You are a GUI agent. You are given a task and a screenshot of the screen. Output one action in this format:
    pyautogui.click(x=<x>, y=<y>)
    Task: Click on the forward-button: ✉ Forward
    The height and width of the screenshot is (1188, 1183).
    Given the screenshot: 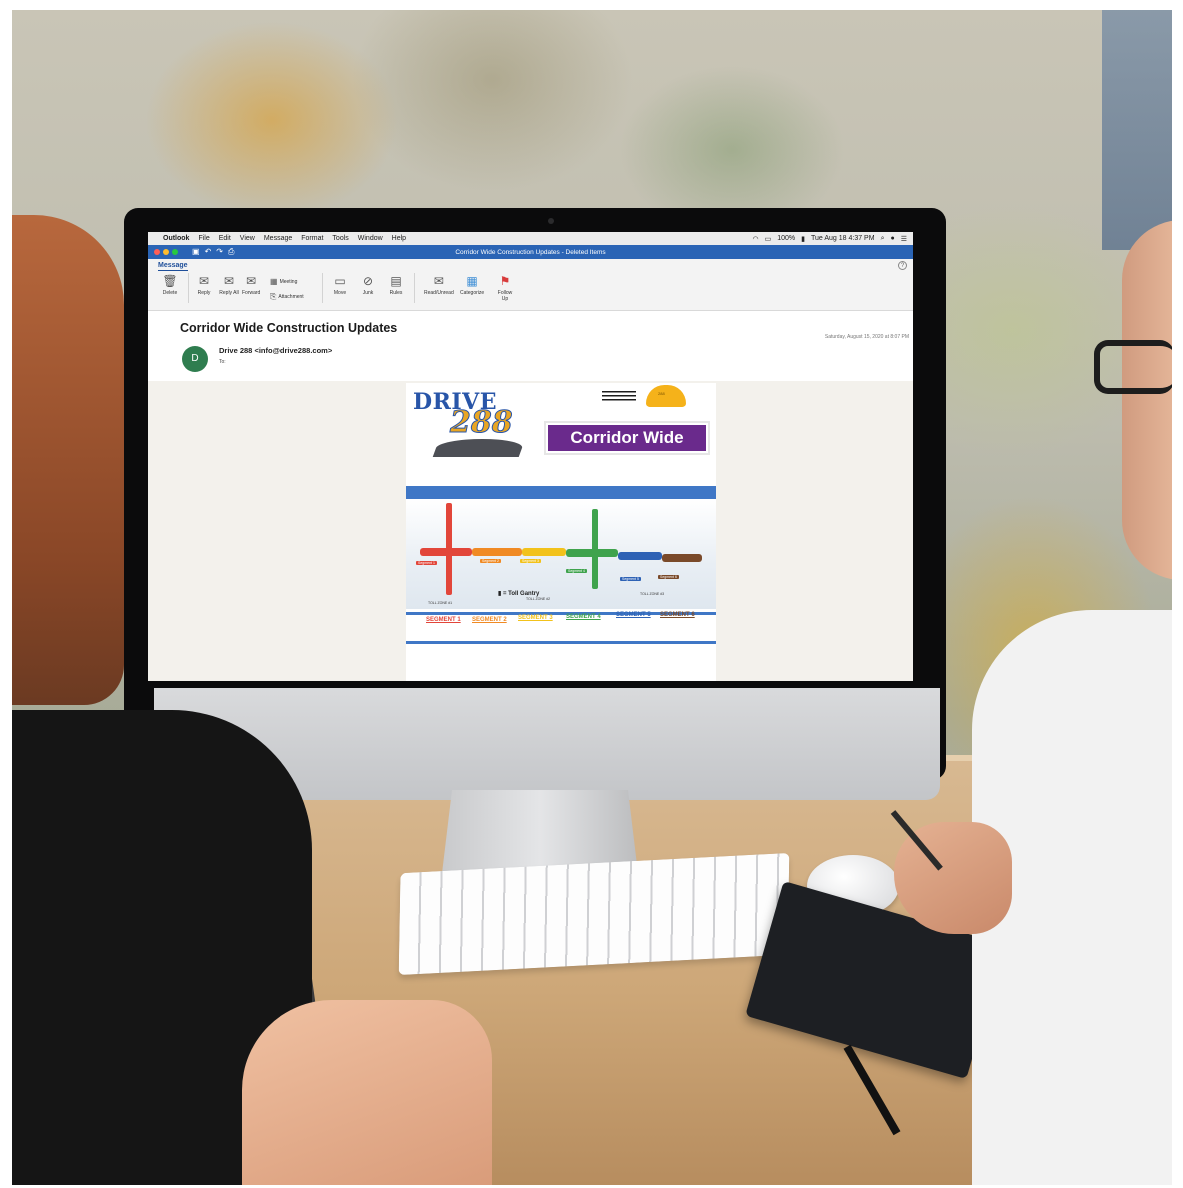 What is the action you would take?
    pyautogui.click(x=251, y=285)
    